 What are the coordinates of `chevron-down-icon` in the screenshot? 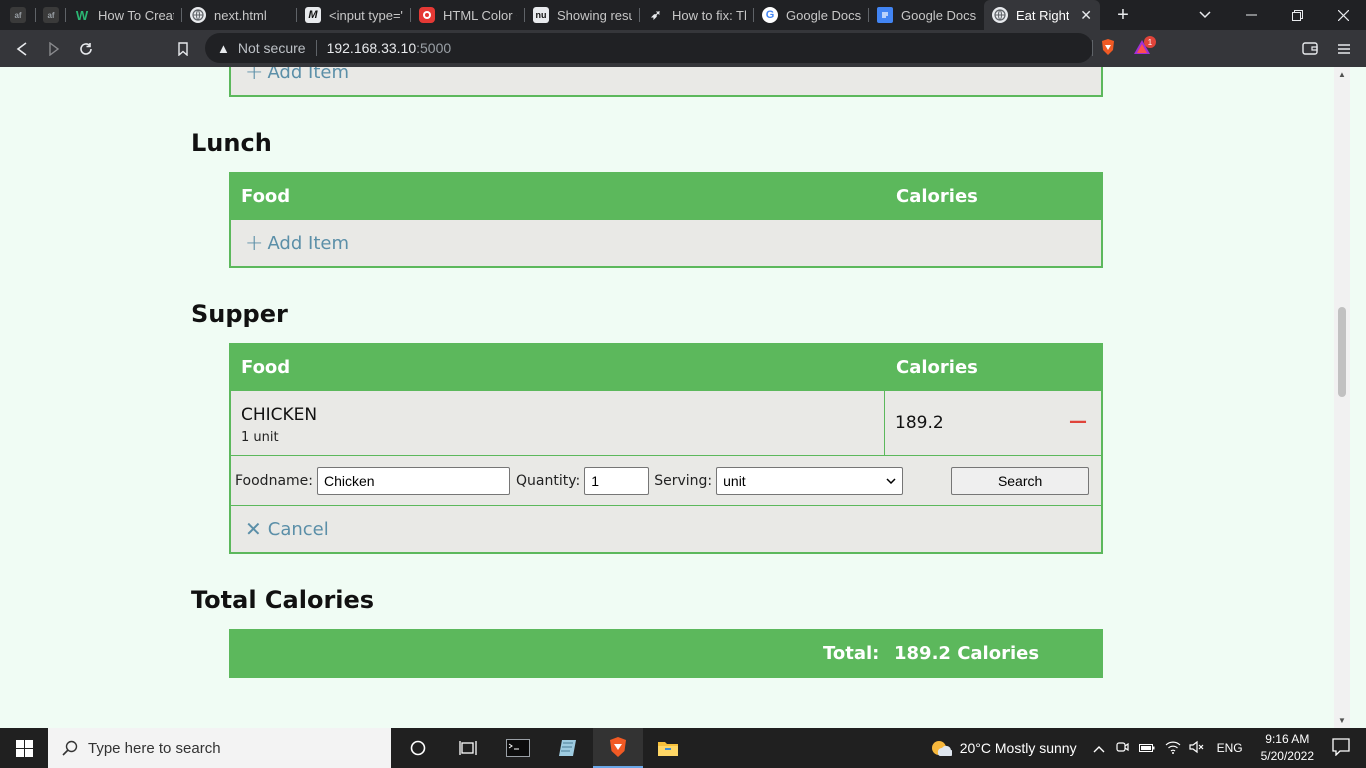 It's located at (891, 480).